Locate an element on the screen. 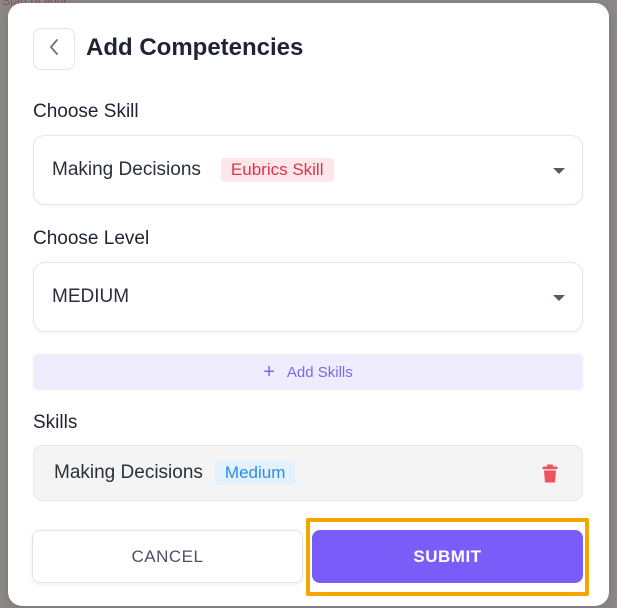  skill-list-item: Making Decisions Medium is located at coordinates (308, 473).